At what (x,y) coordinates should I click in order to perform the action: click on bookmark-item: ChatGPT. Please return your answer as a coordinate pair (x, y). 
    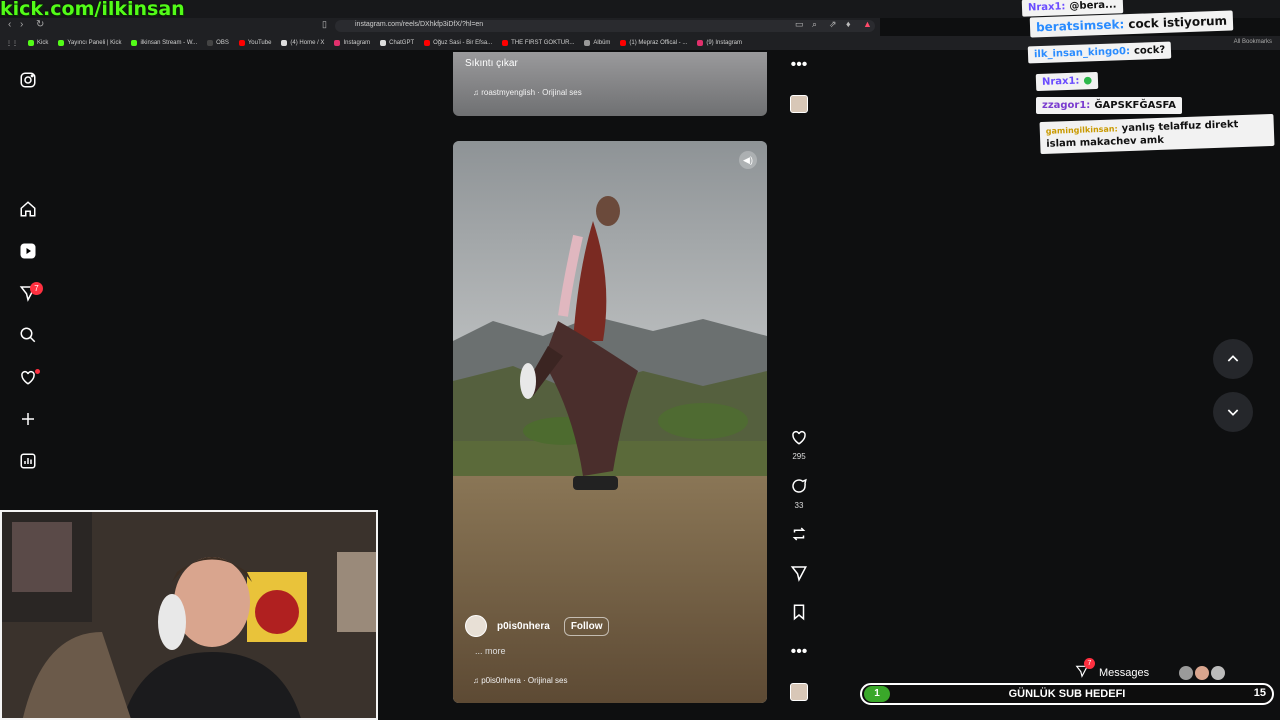
    Looking at the image, I should click on (397, 43).